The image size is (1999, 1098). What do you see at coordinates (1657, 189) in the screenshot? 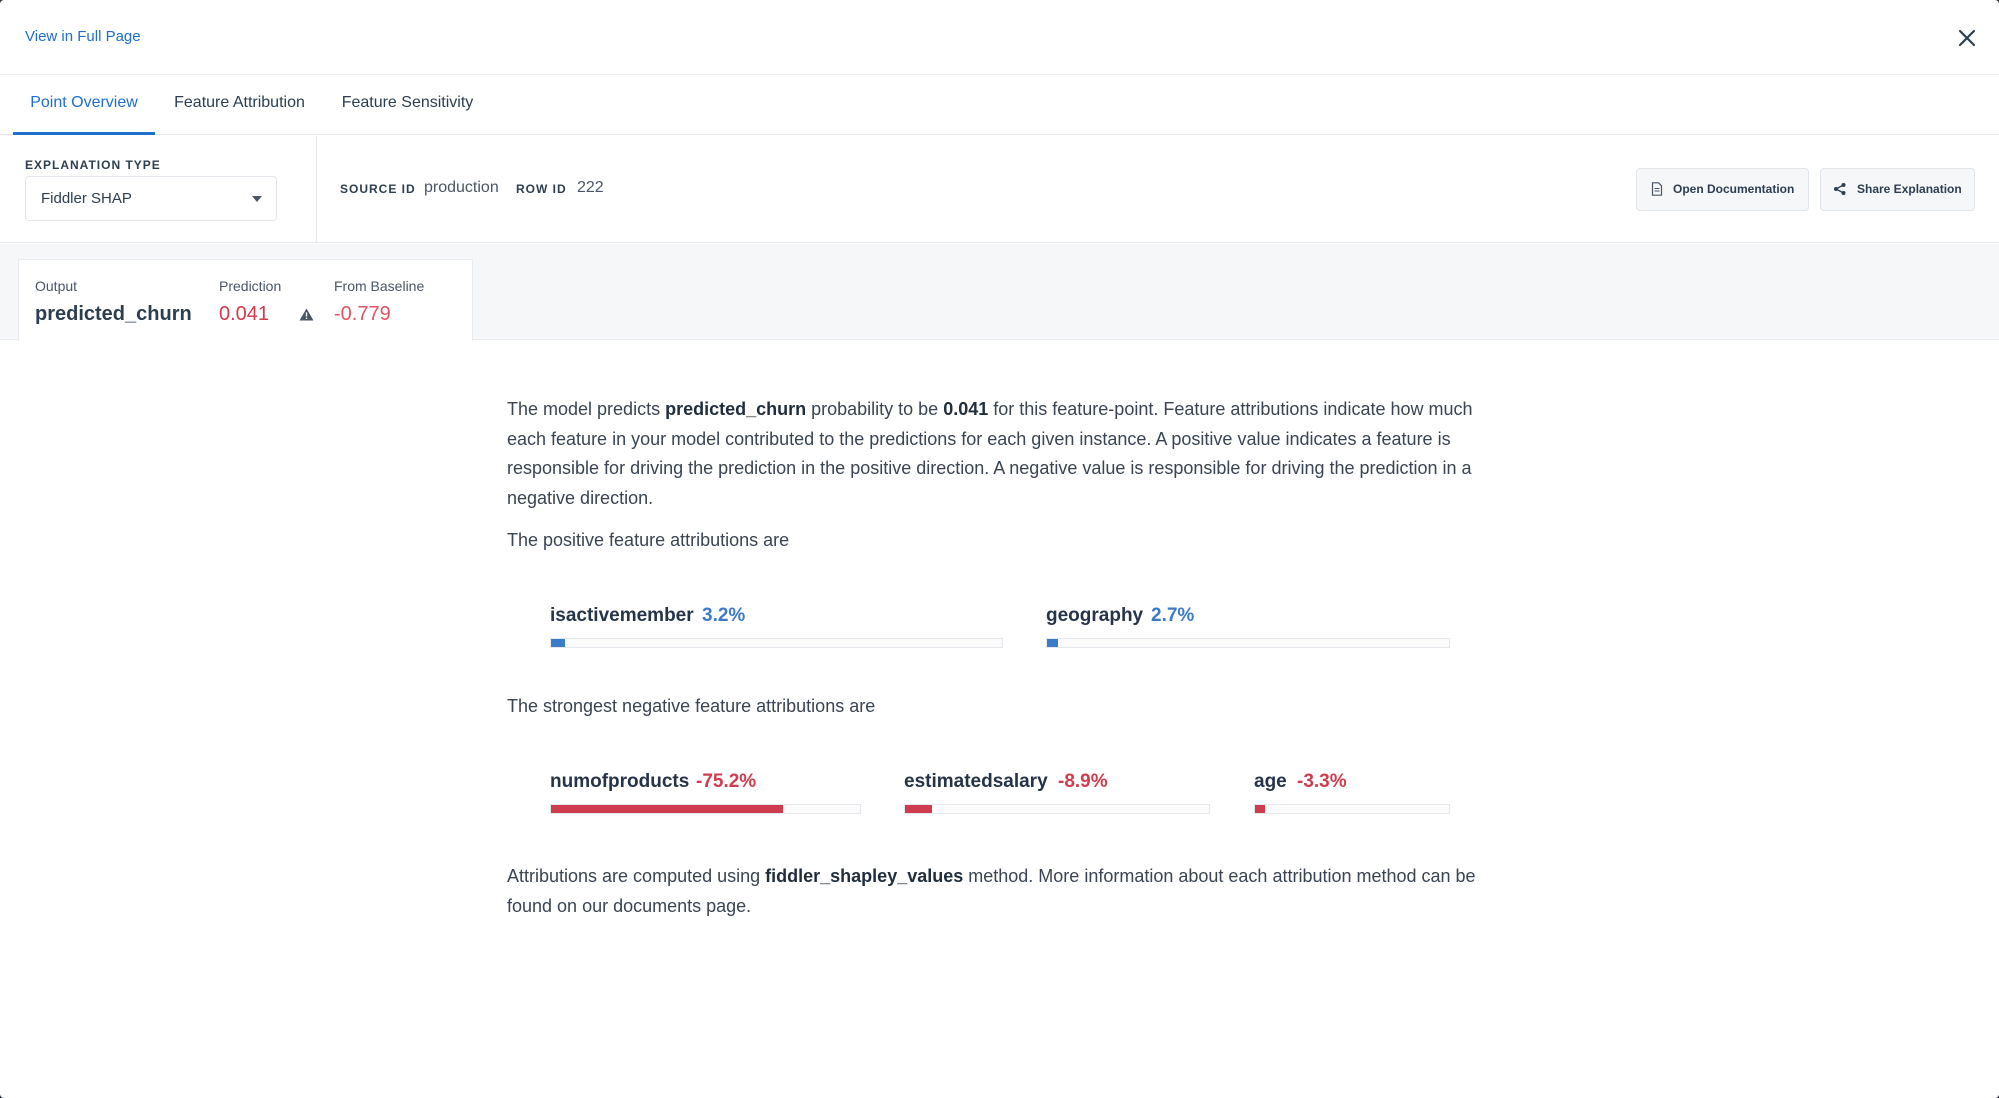
I see `document-icon` at bounding box center [1657, 189].